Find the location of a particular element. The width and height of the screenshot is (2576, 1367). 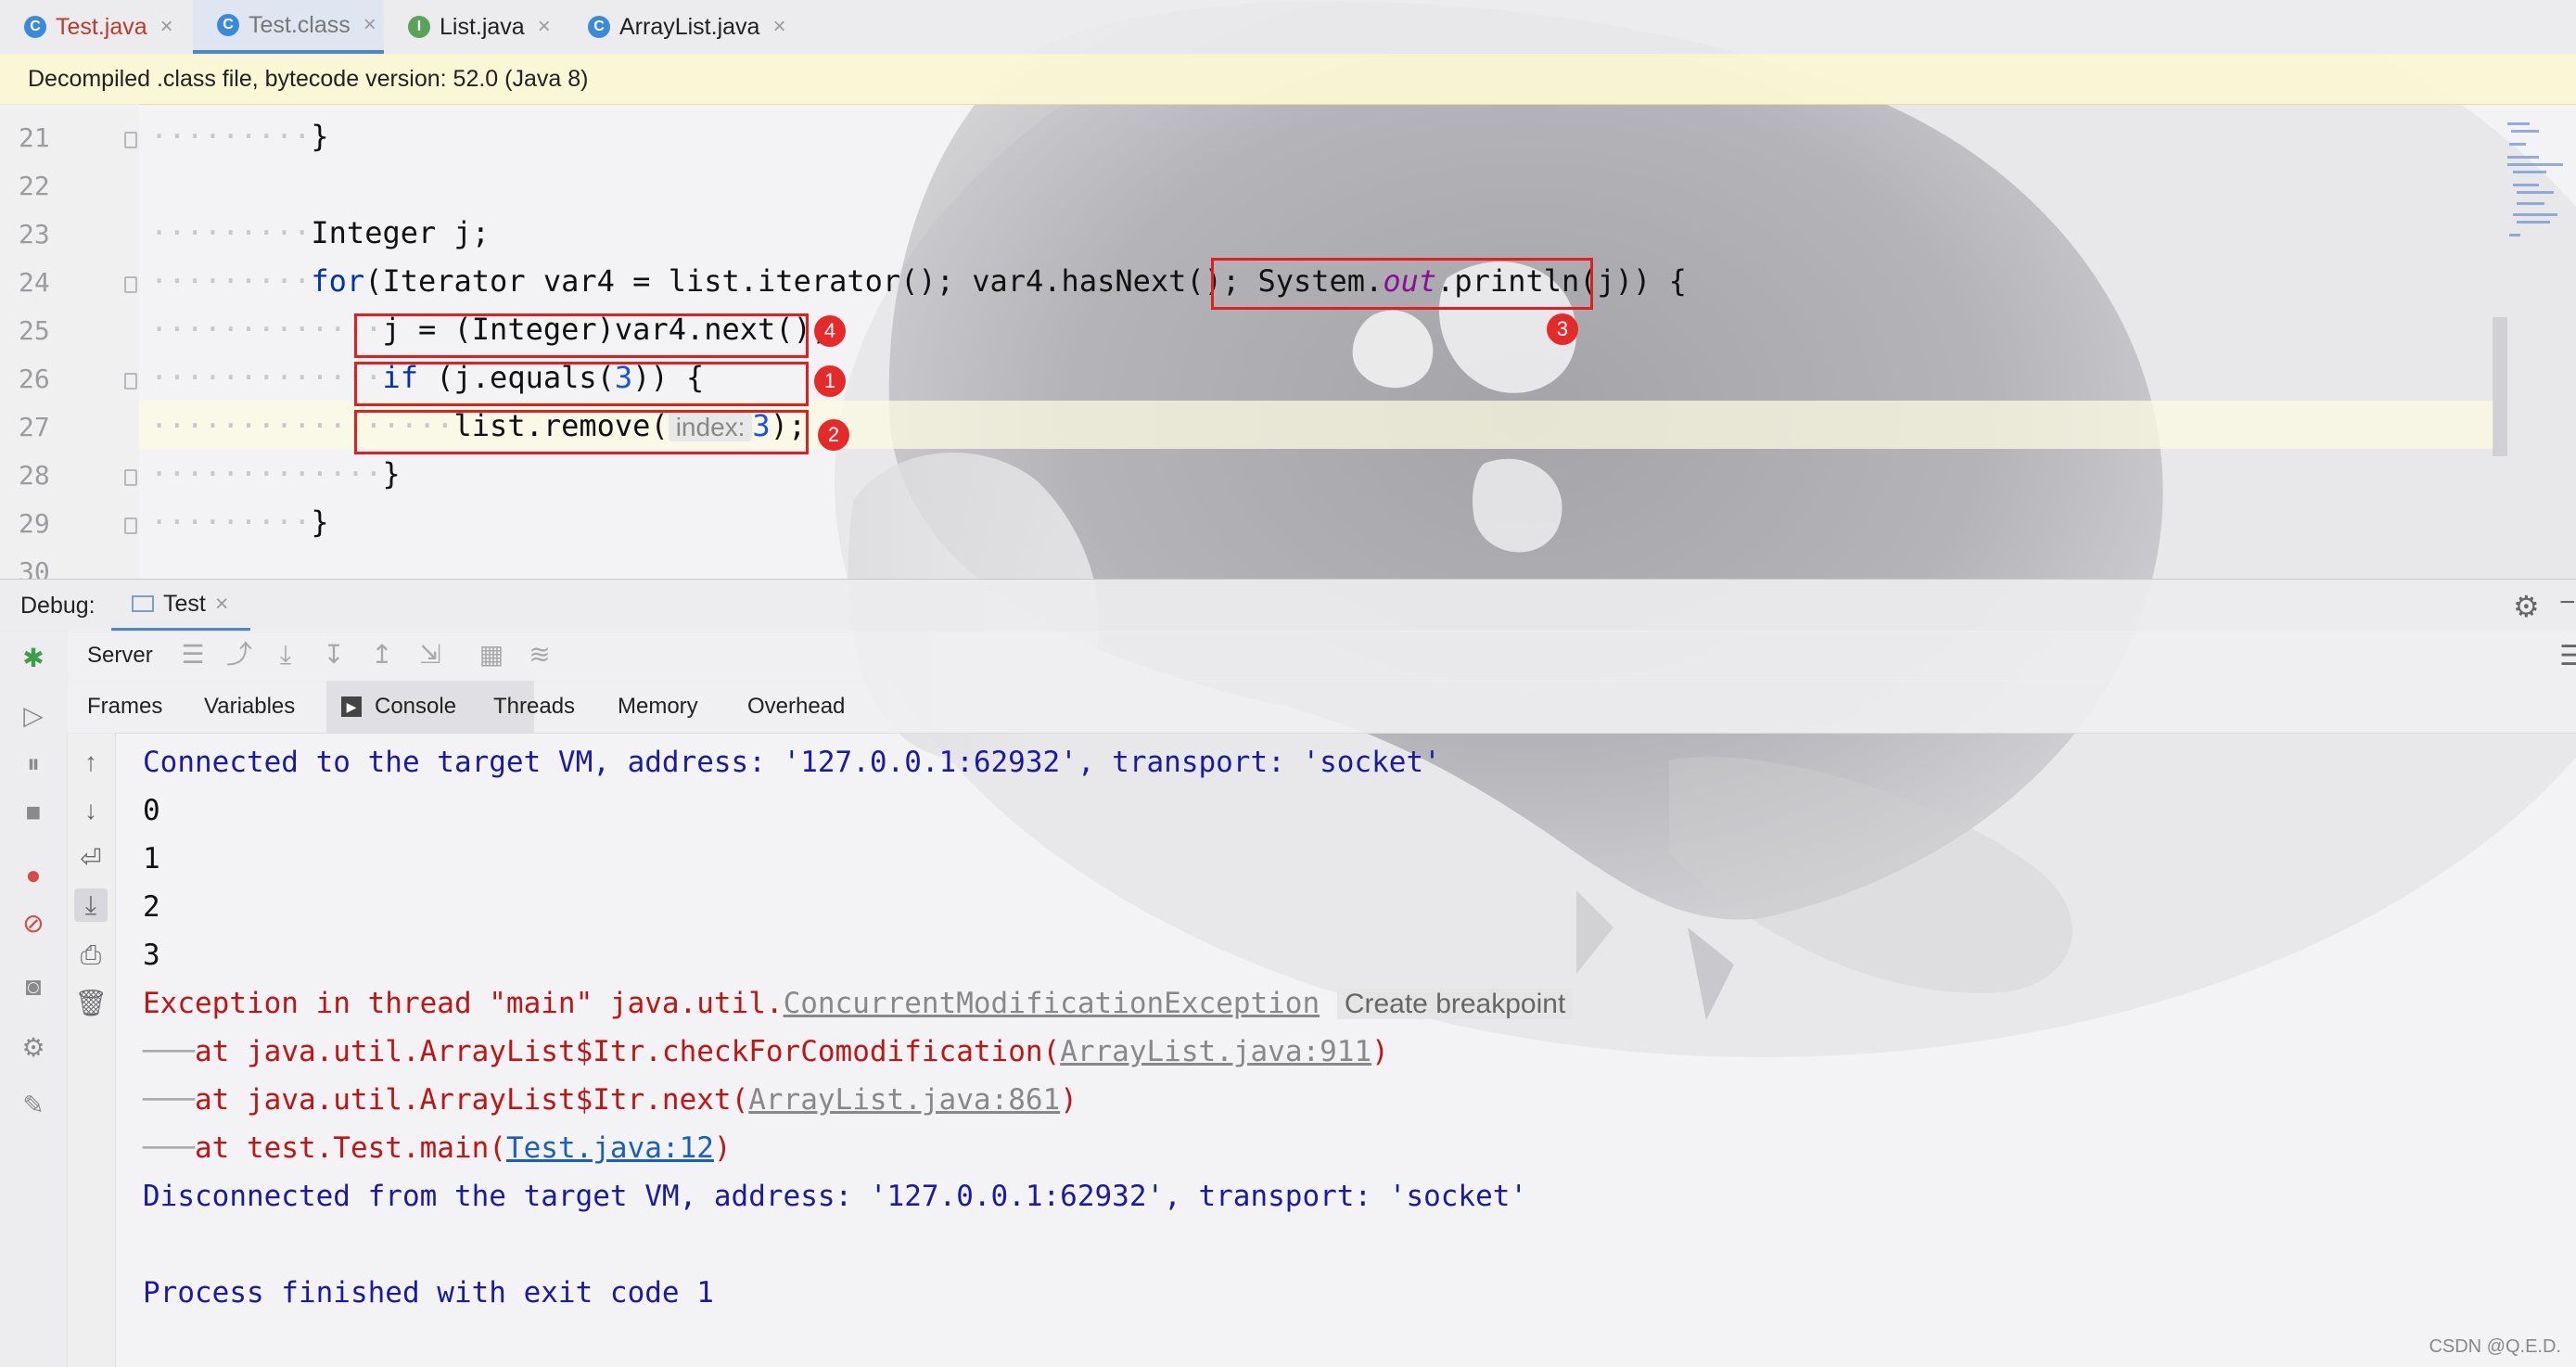

scroll-down-icon: ↓ is located at coordinates (91, 810).